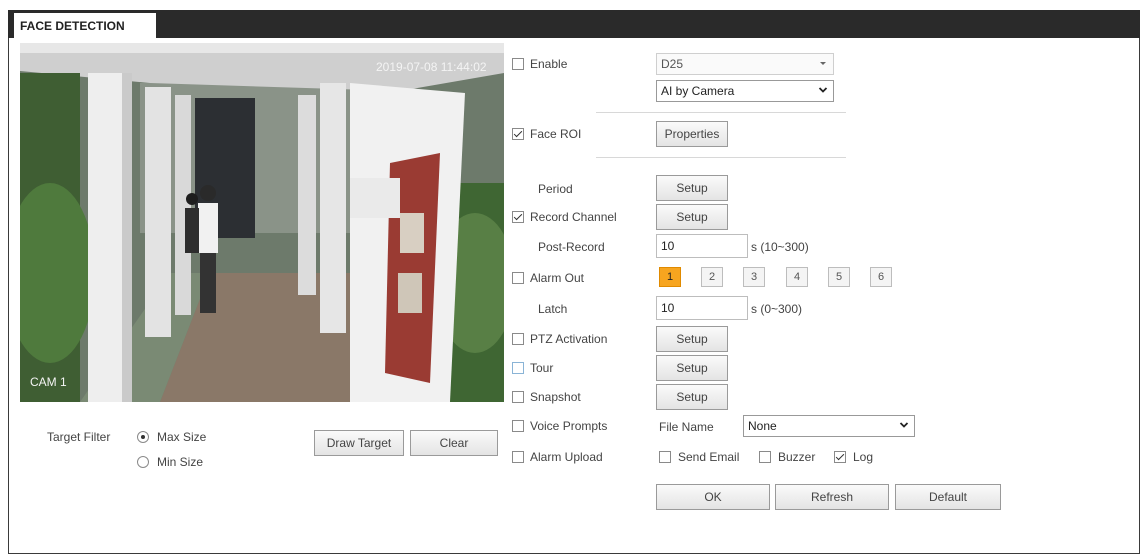 The width and height of the screenshot is (1145, 560). What do you see at coordinates (518, 134) in the screenshot?
I see `face-roi-checkbox` at bounding box center [518, 134].